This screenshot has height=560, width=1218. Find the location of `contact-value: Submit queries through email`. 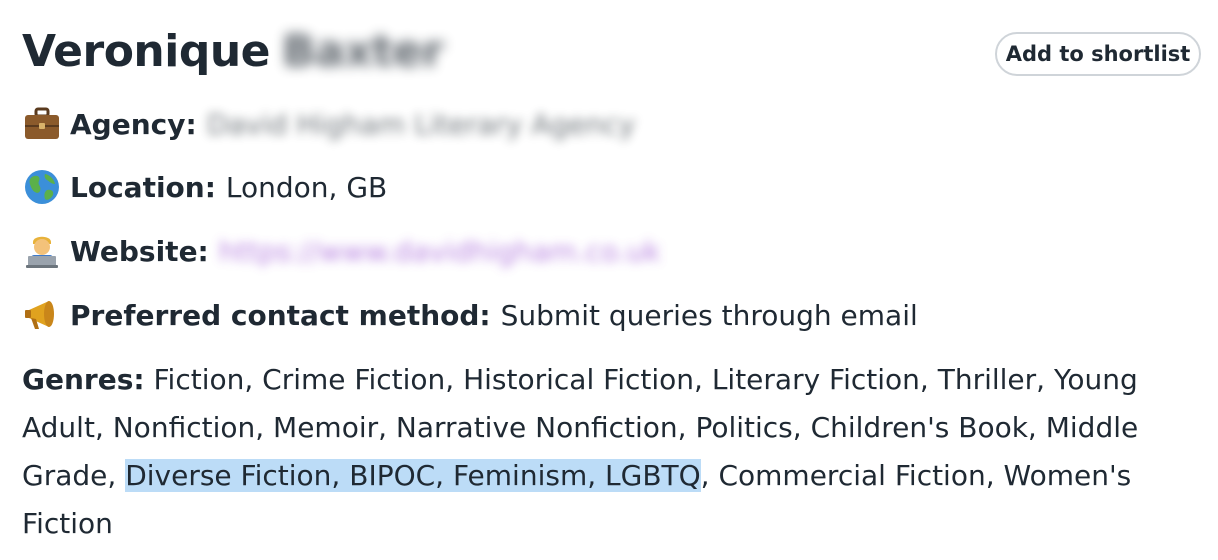

contact-value: Submit queries through email is located at coordinates (709, 315).